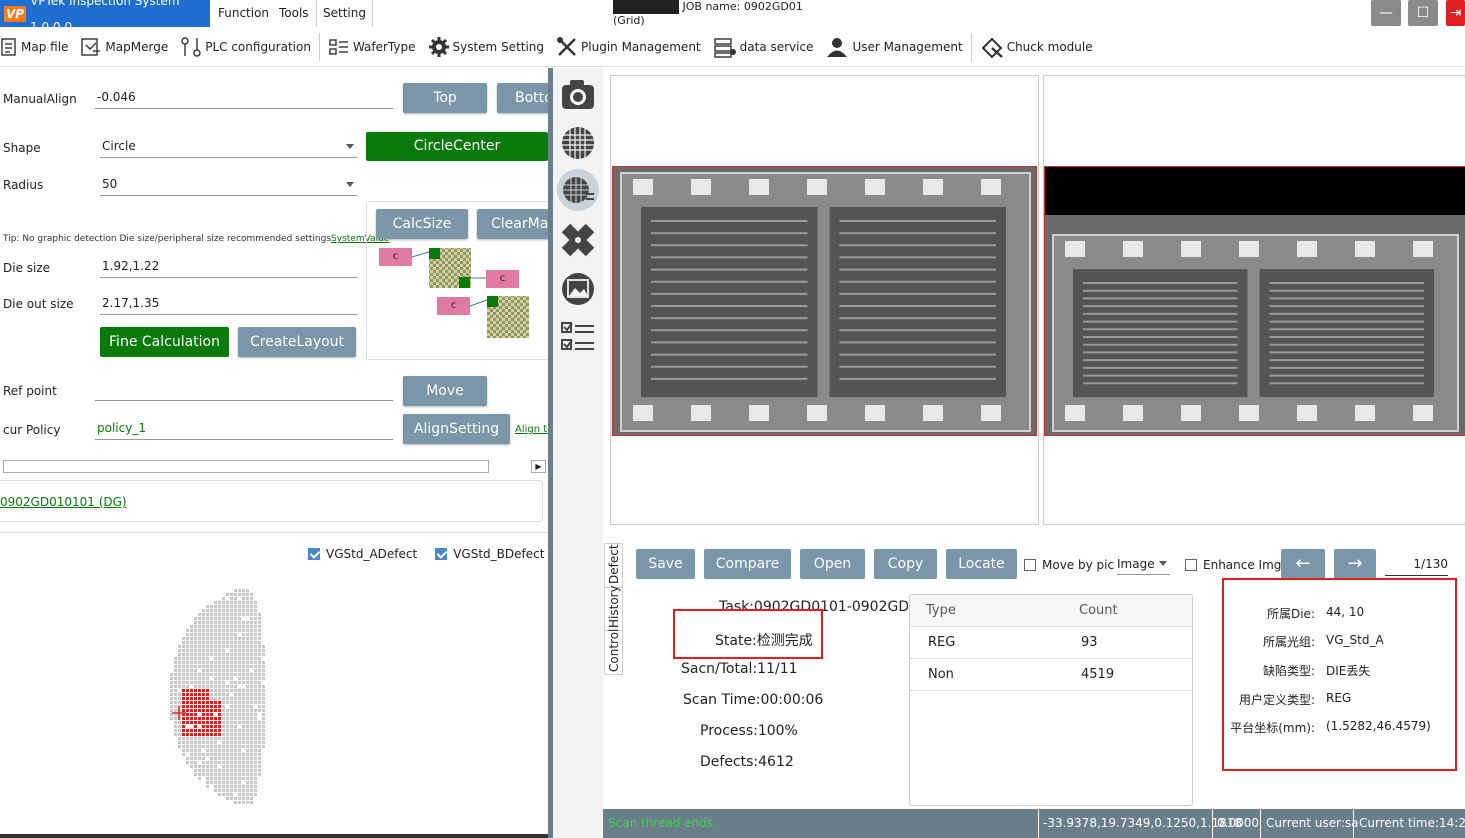 The width and height of the screenshot is (1465, 838). What do you see at coordinates (1233, 565) in the screenshot?
I see `enhance-img-toggle: Enhance Img` at bounding box center [1233, 565].